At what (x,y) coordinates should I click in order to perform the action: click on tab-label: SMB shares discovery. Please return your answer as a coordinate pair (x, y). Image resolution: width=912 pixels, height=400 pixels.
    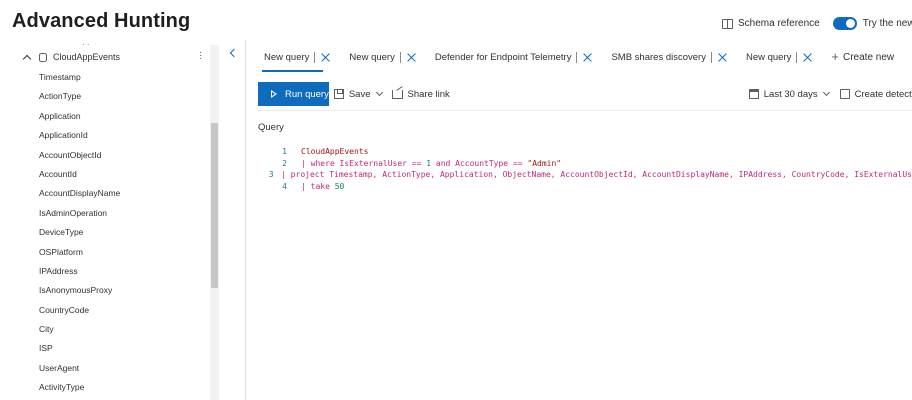
    Looking at the image, I should click on (658, 57).